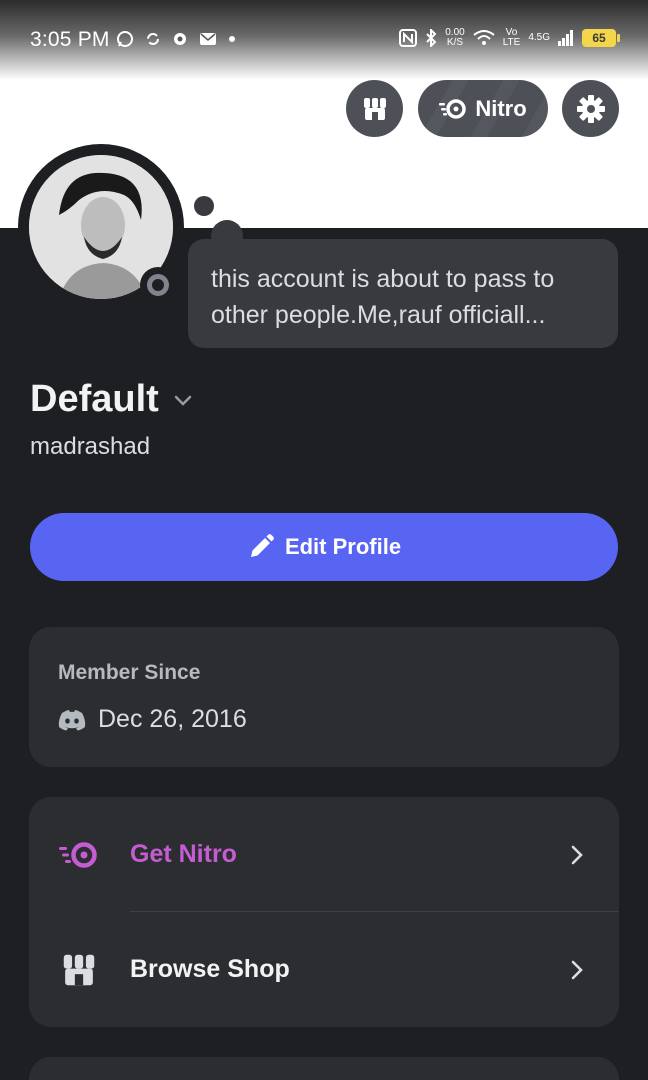 The height and width of the screenshot is (1080, 648). I want to click on nitro-row-icon-wrap, so click(79, 855).